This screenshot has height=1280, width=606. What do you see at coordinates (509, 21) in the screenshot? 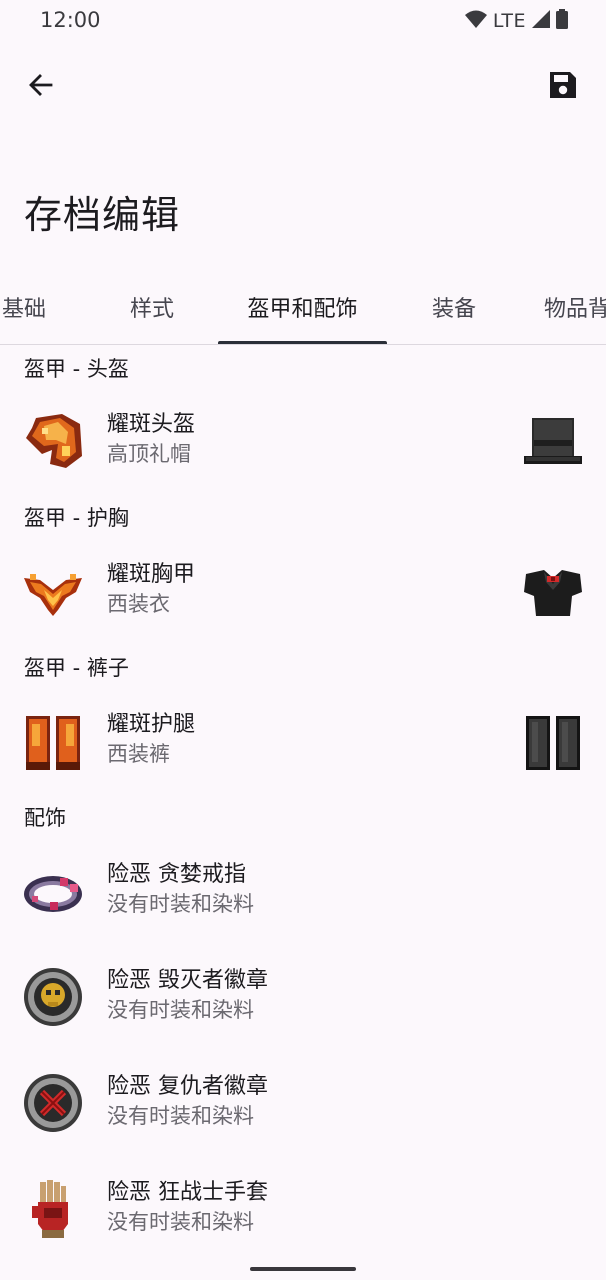
I see `network-type: LTE` at bounding box center [509, 21].